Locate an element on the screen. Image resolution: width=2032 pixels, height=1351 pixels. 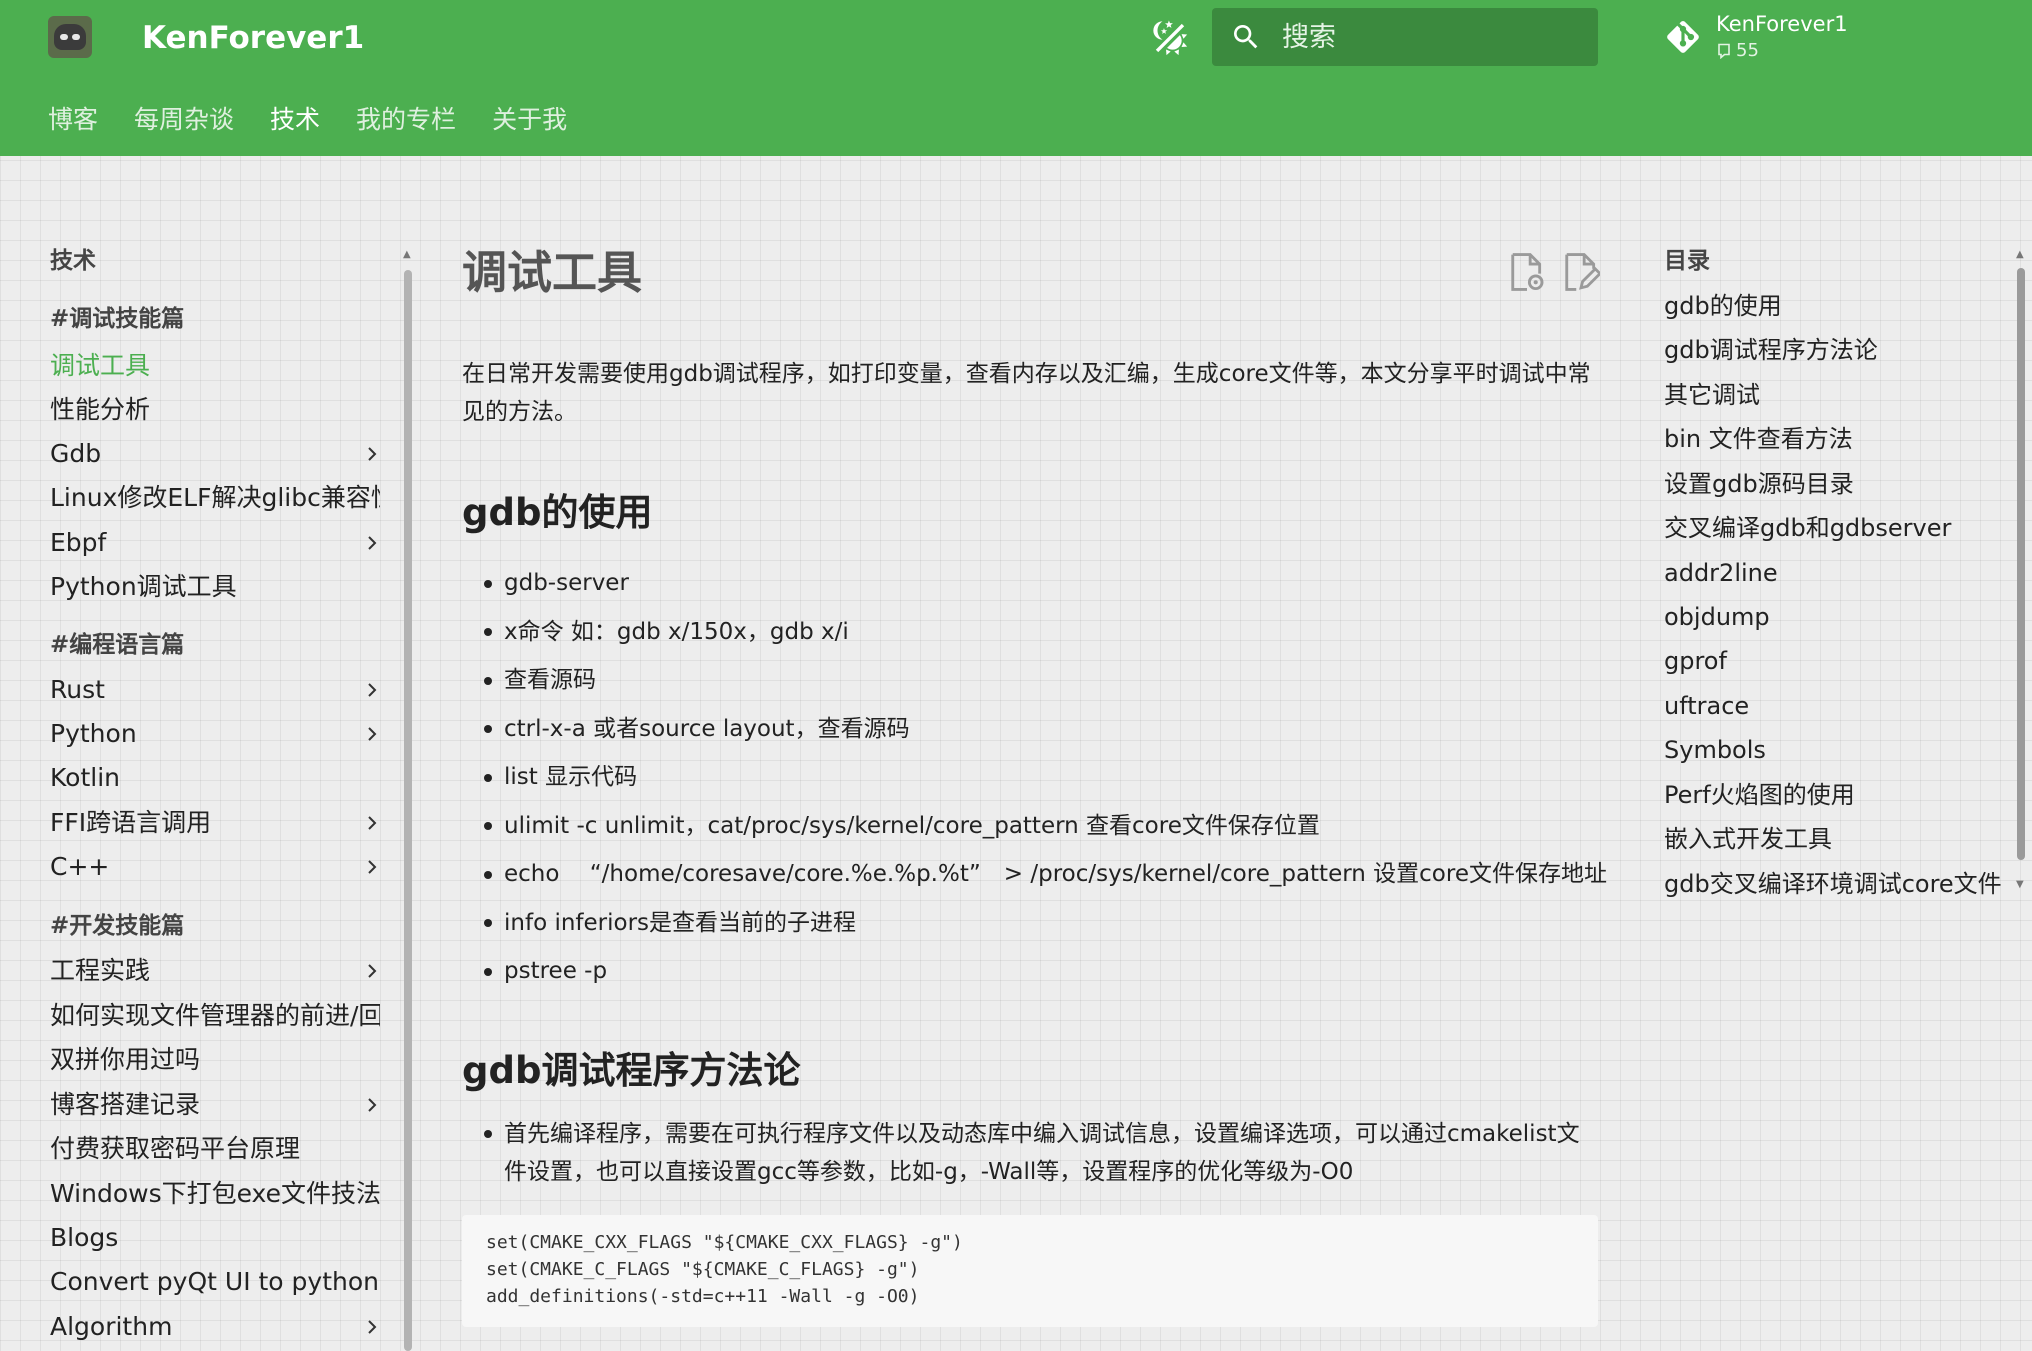
sidebar-title: 技术 is located at coordinates (73, 261).